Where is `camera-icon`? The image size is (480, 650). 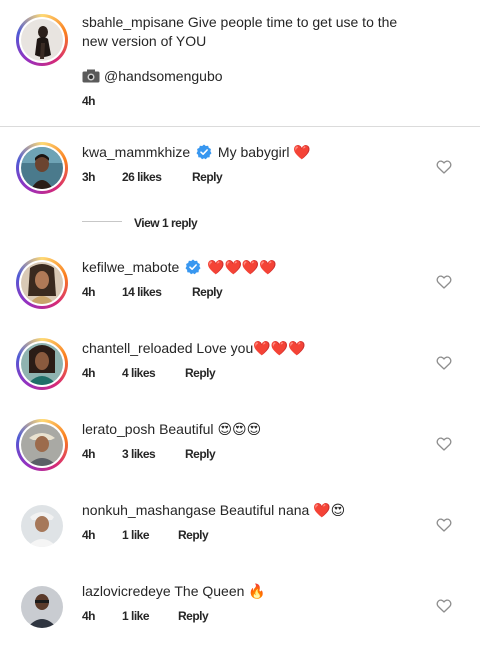 camera-icon is located at coordinates (91, 76).